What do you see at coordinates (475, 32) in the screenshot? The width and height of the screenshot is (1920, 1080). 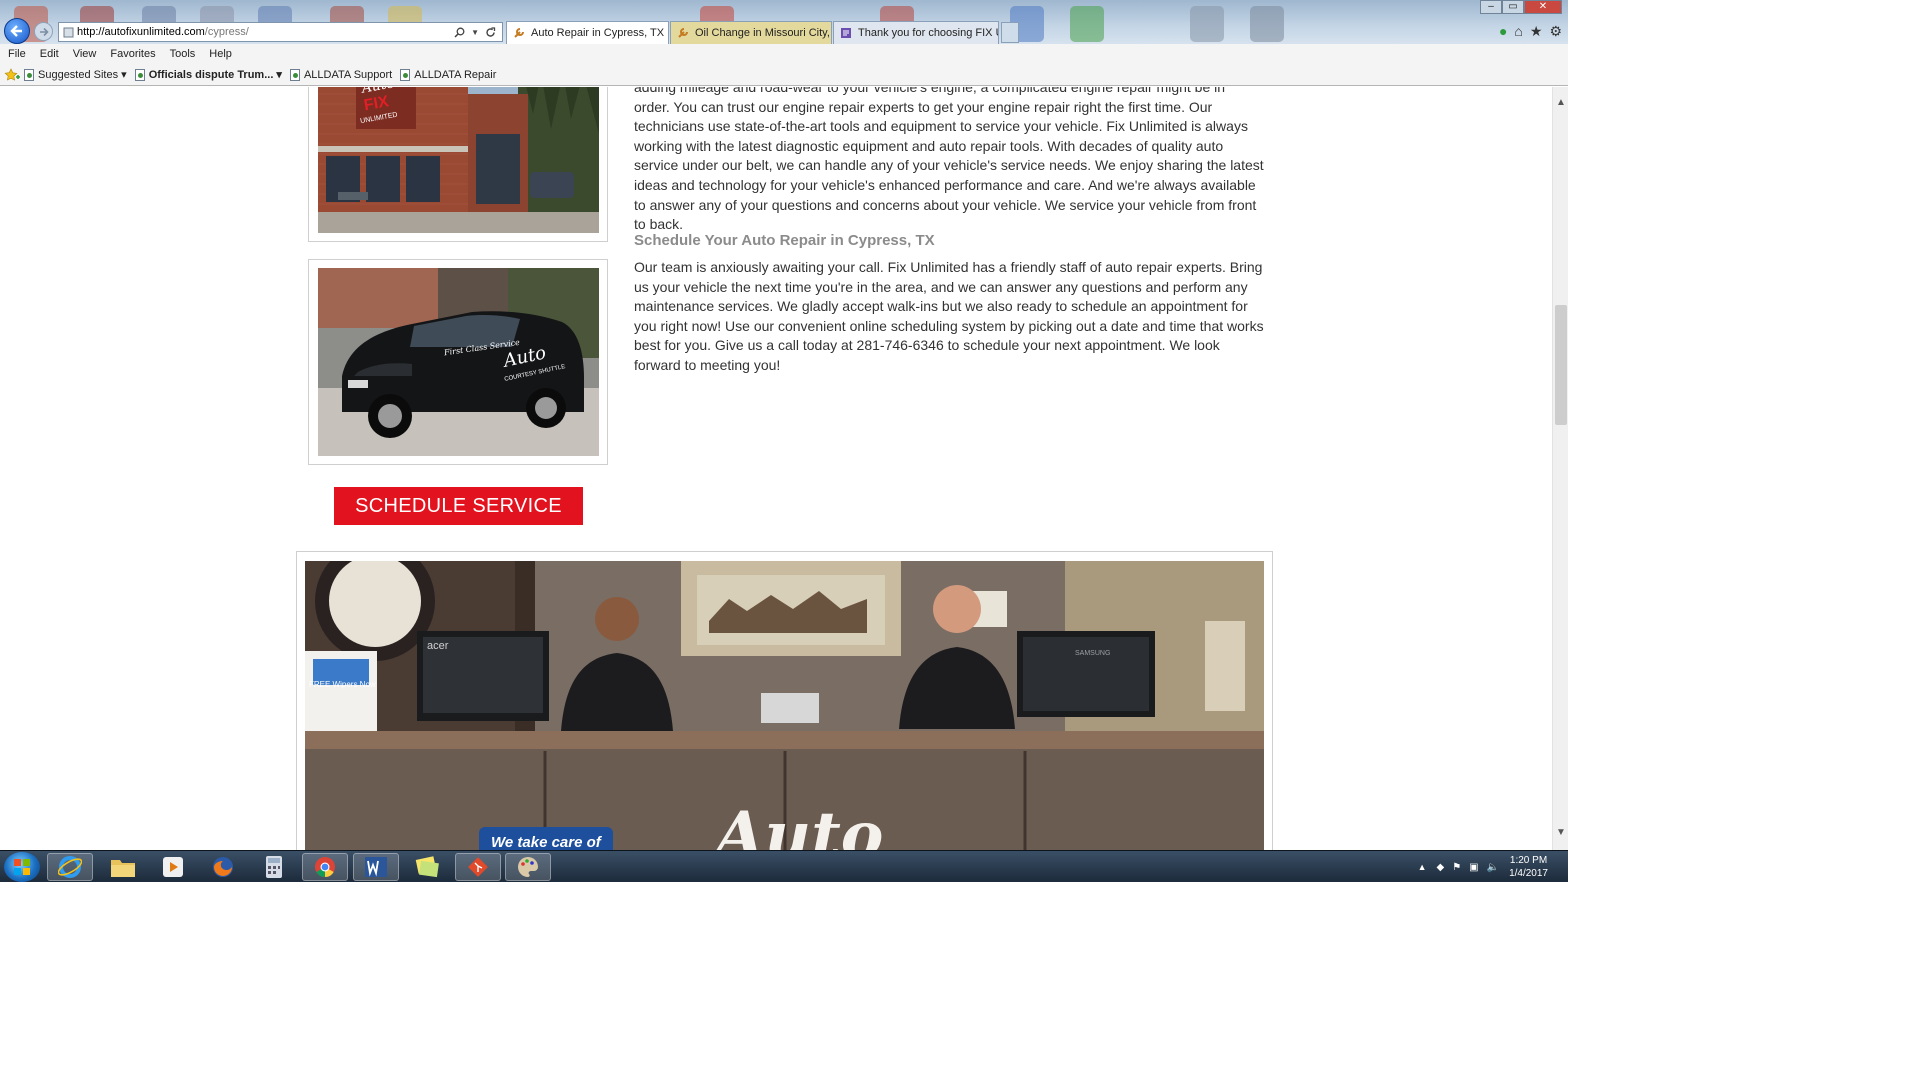 I see `dropdown-icon: ▼` at bounding box center [475, 32].